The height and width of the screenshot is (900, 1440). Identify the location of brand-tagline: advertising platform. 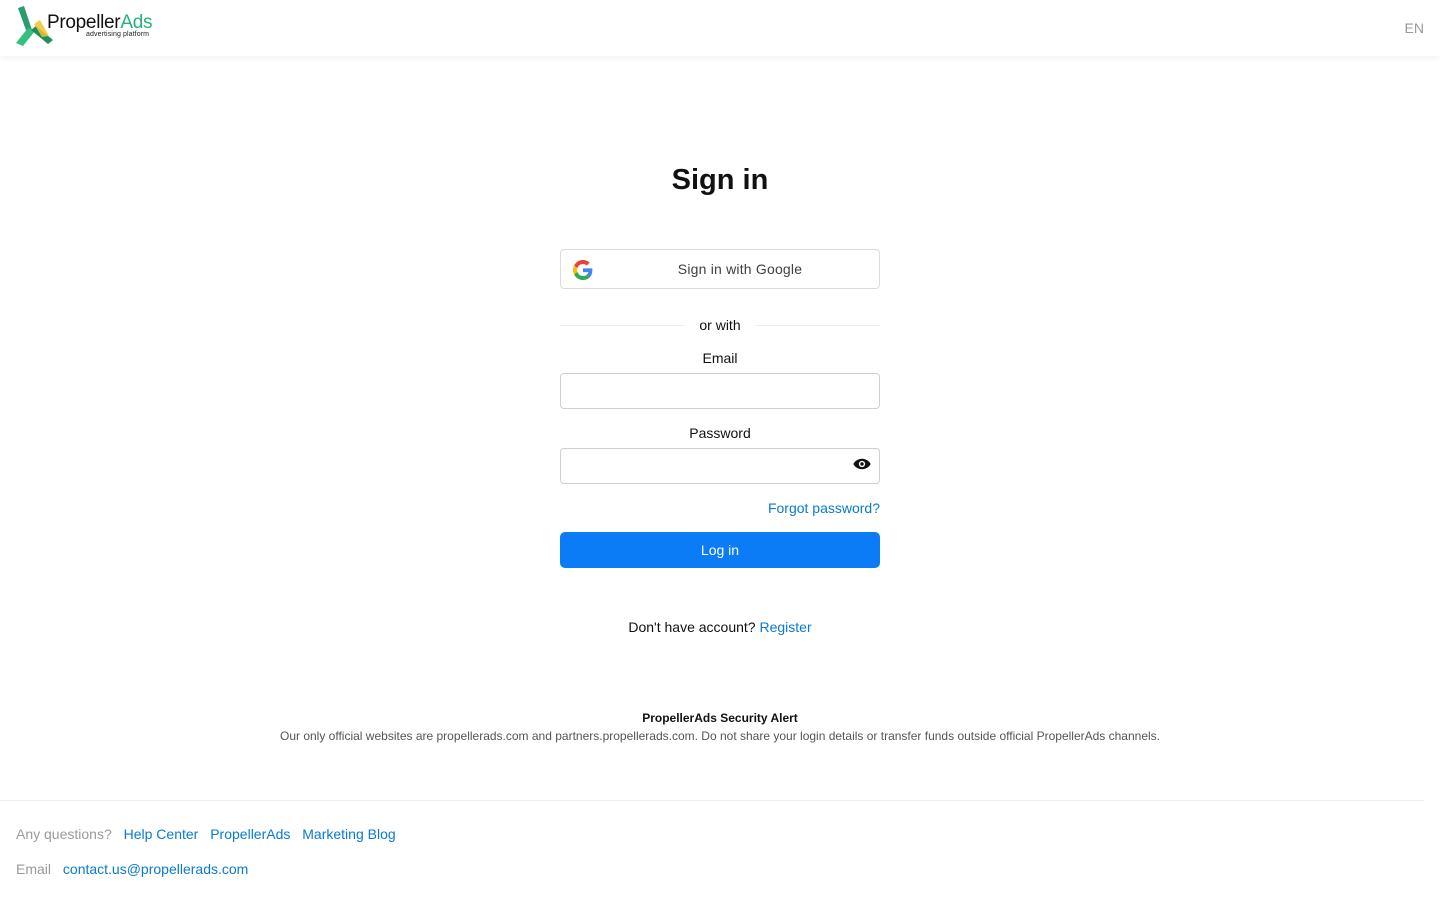
(118, 34).